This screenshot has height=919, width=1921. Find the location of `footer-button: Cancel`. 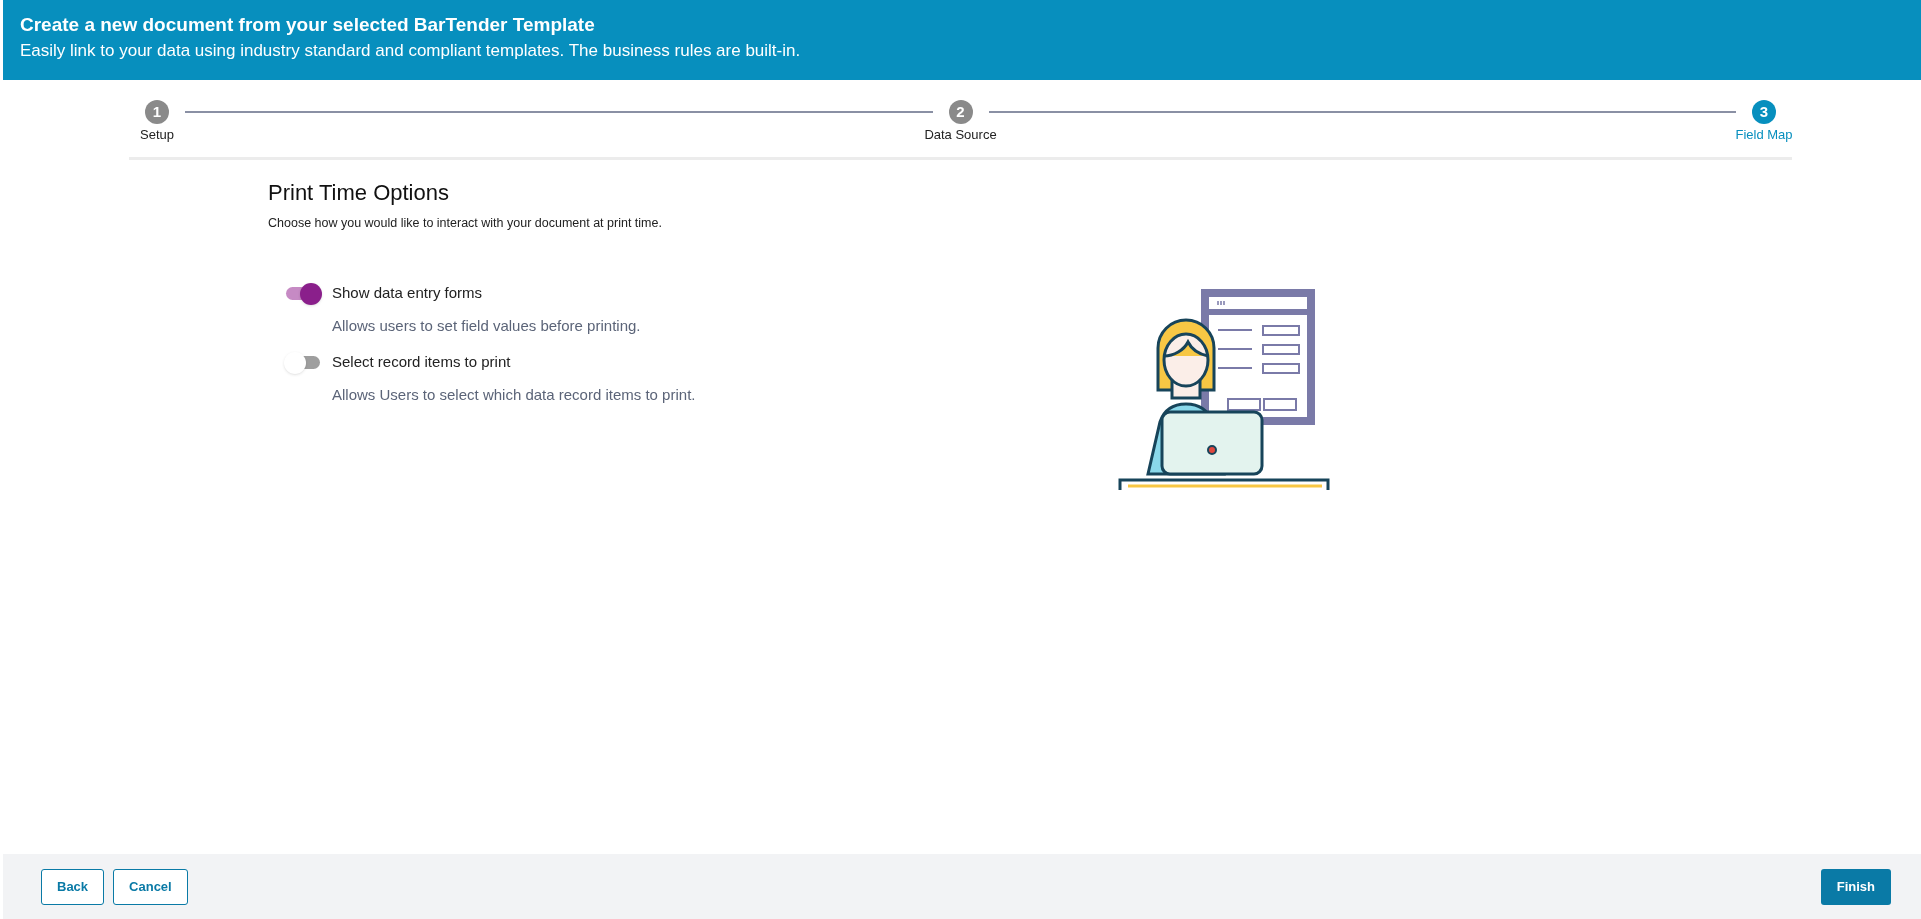

footer-button: Cancel is located at coordinates (150, 886).